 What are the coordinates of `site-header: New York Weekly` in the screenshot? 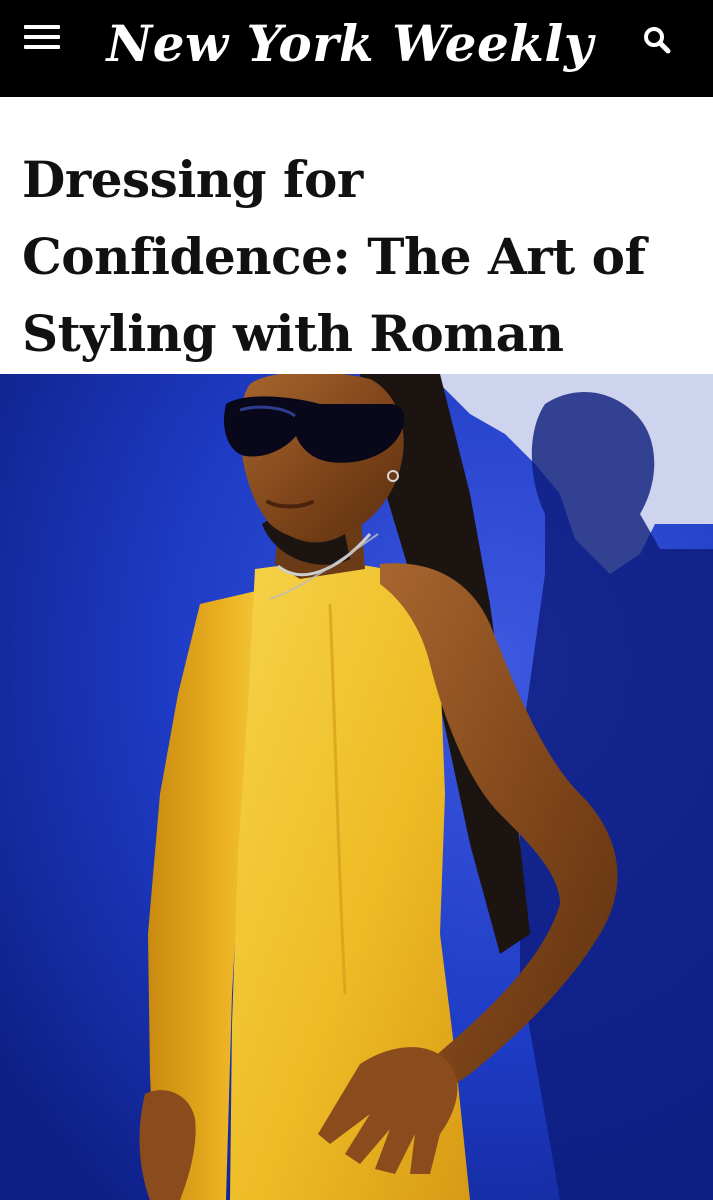 It's located at (356, 48).